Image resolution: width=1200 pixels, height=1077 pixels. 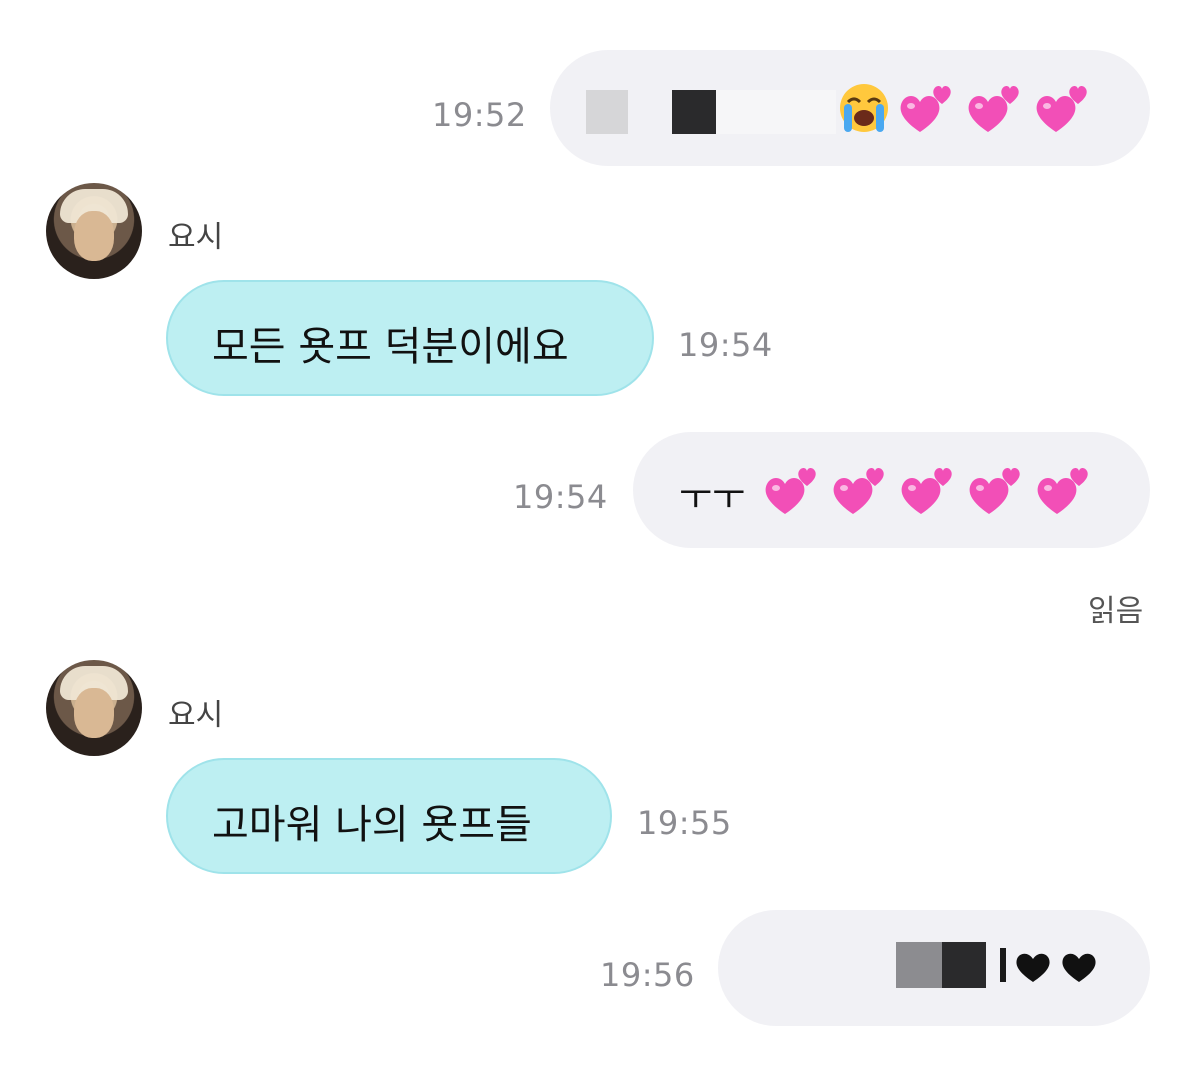 What do you see at coordinates (864, 108) in the screenshot?
I see `loudly-crying-face-icon` at bounding box center [864, 108].